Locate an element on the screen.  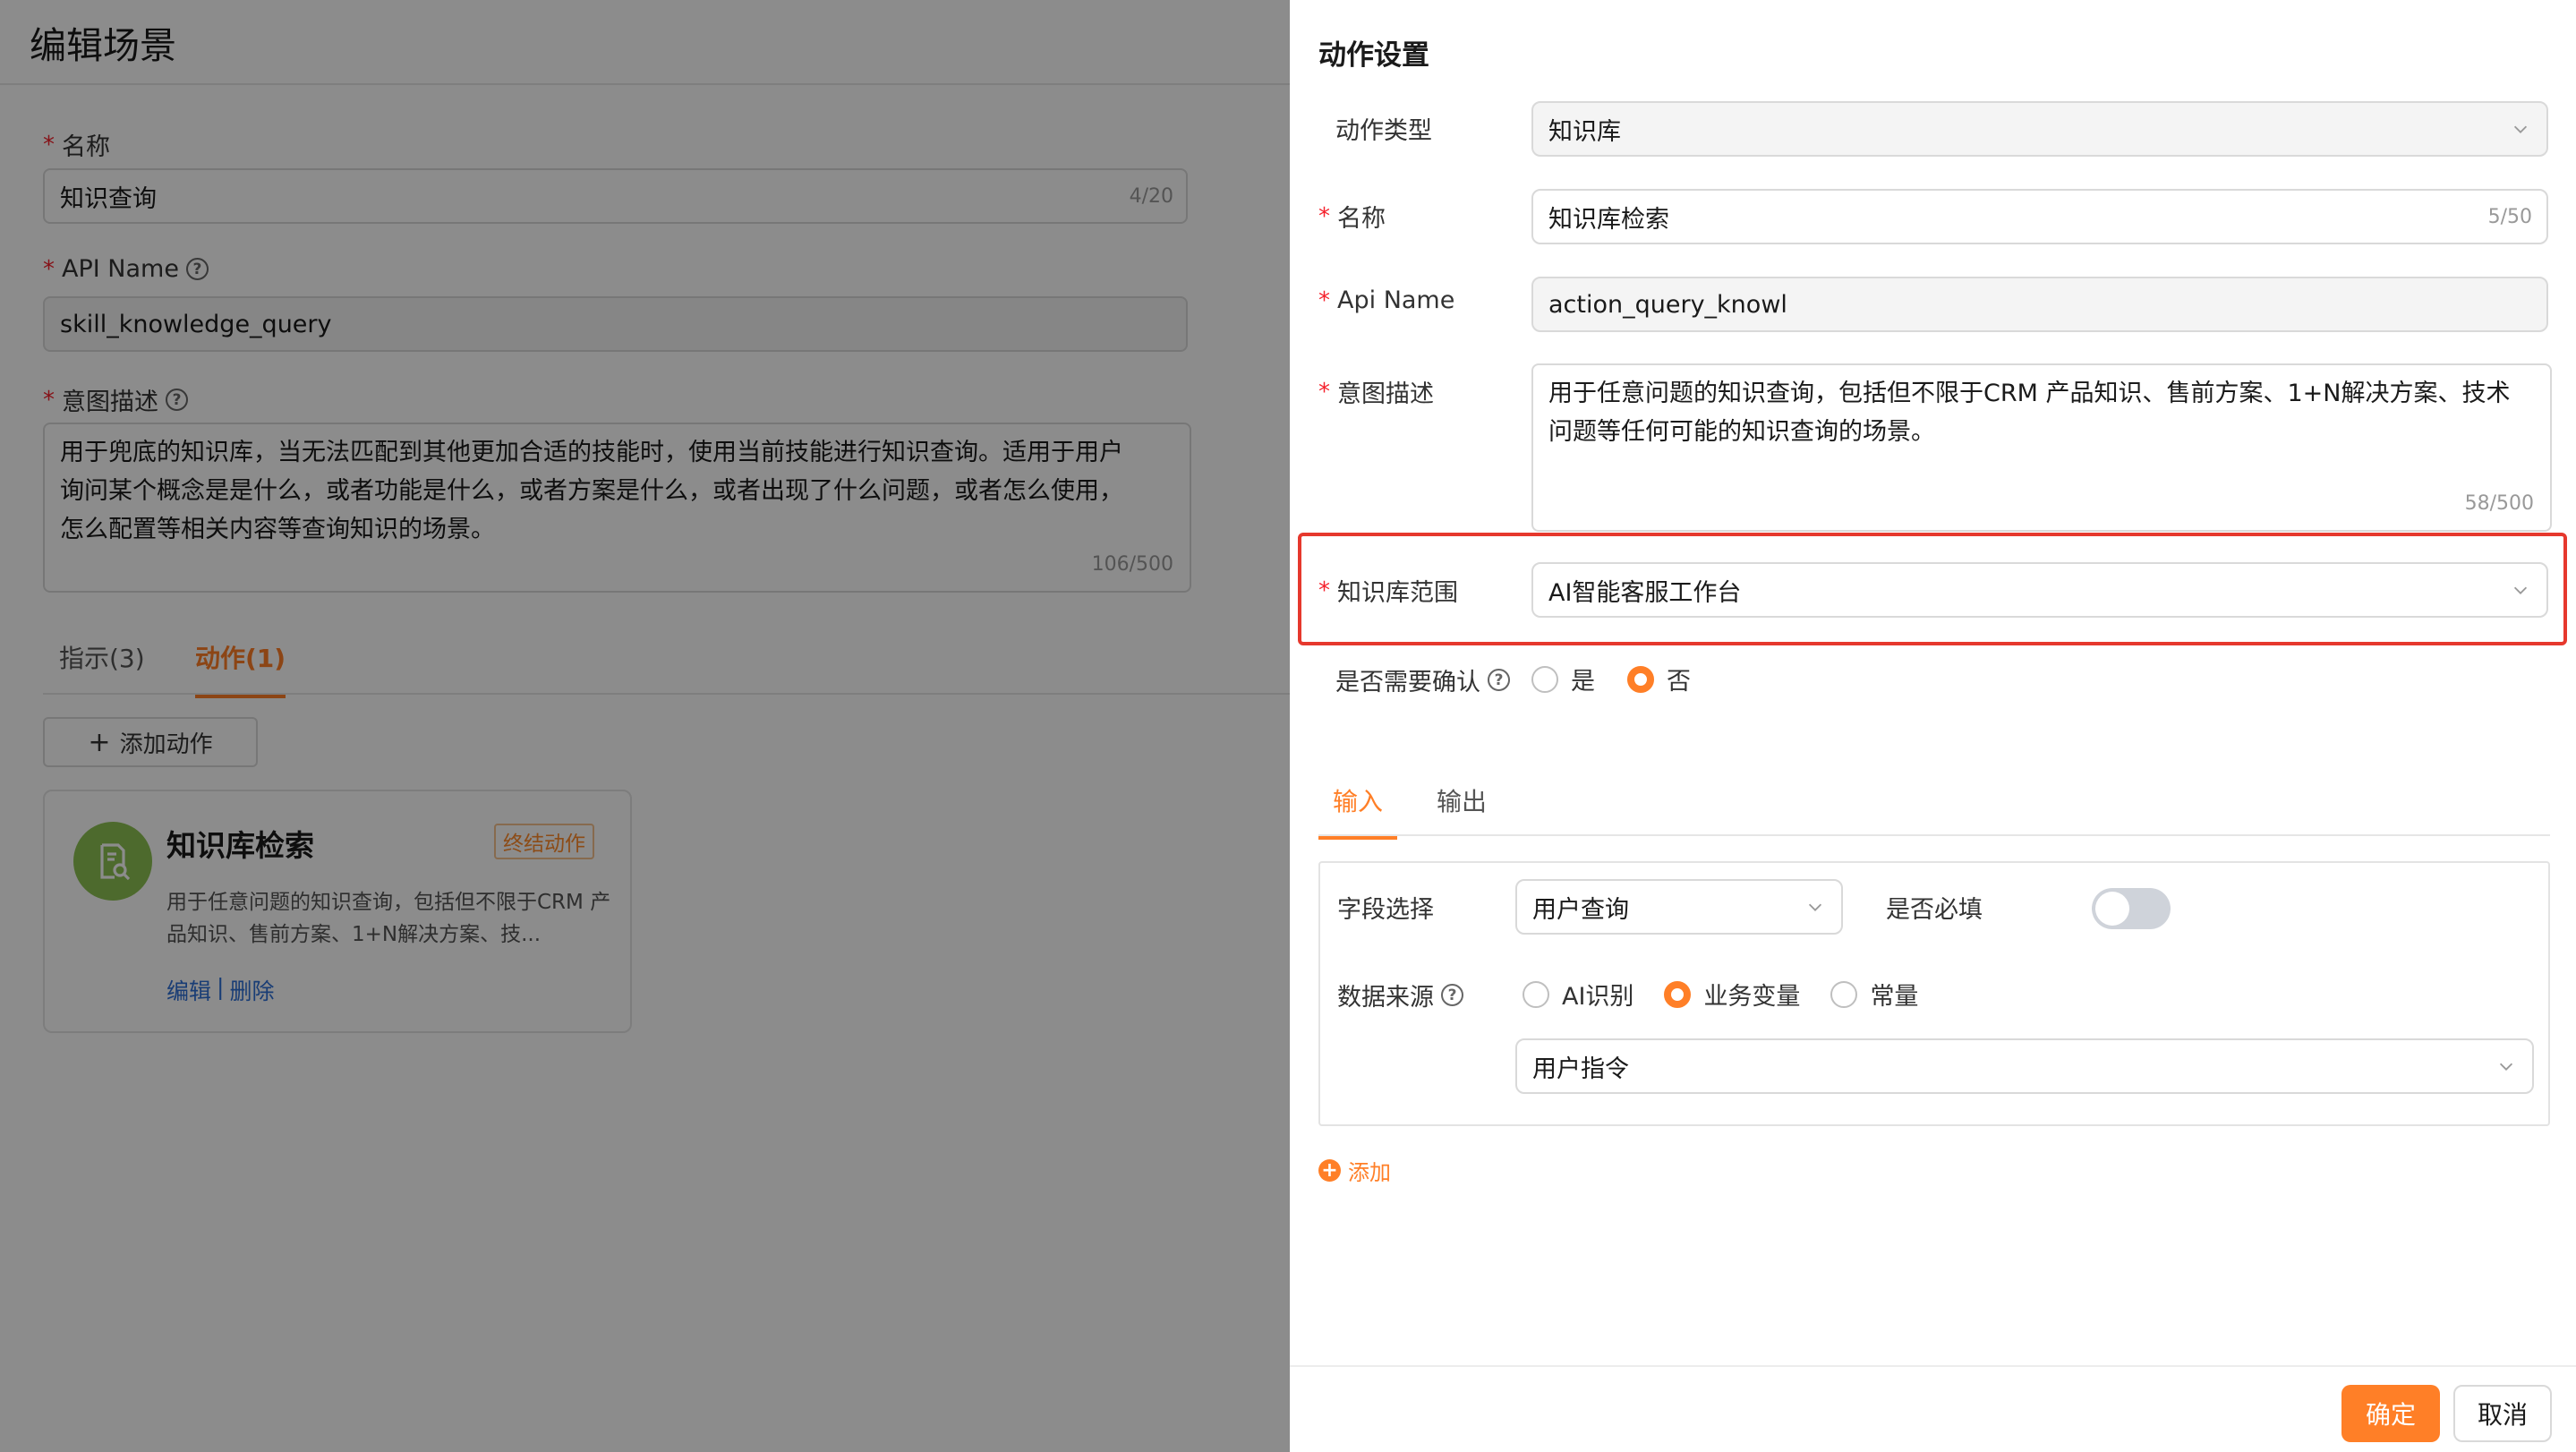
action-name-label: * 名称 is located at coordinates (1352, 218).